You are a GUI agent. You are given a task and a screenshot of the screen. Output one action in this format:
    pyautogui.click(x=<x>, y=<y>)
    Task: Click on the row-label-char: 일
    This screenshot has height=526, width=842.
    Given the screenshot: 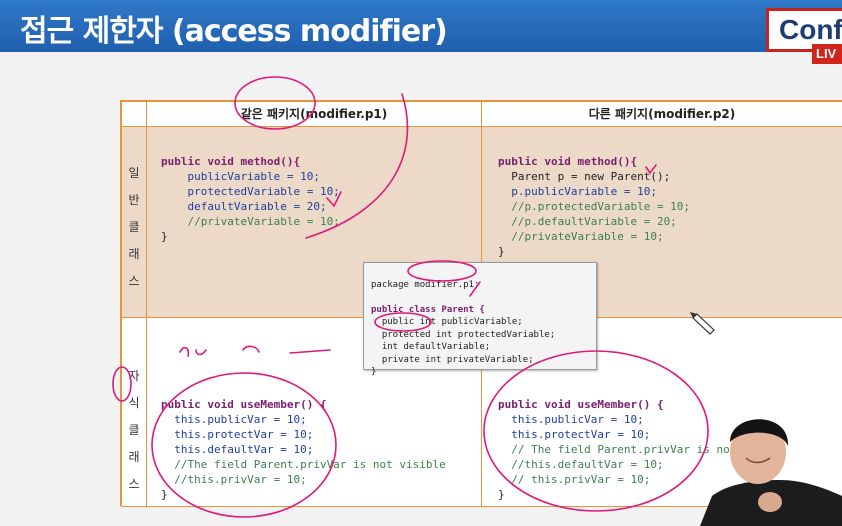 What is the action you would take?
    pyautogui.click(x=134, y=173)
    